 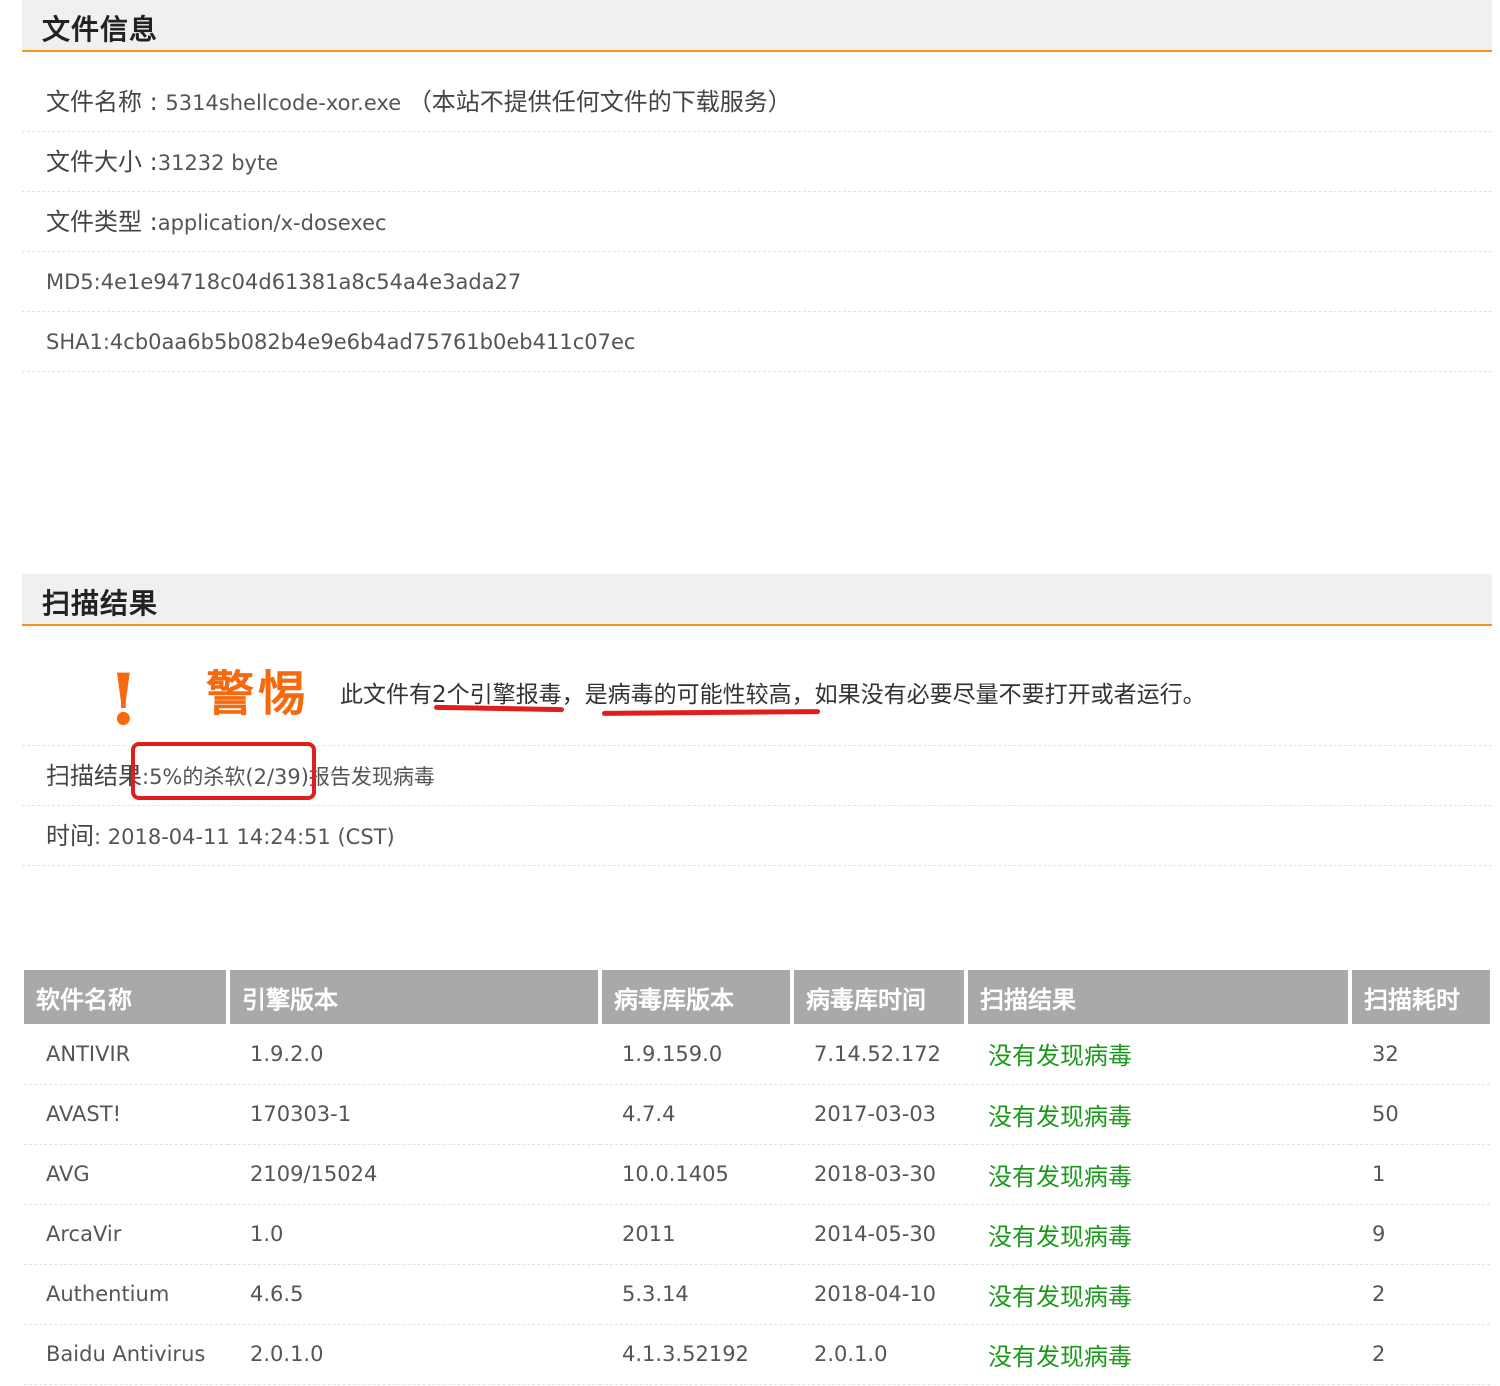 I want to click on scan-duration-cell: 50, so click(x=1420, y=1114).